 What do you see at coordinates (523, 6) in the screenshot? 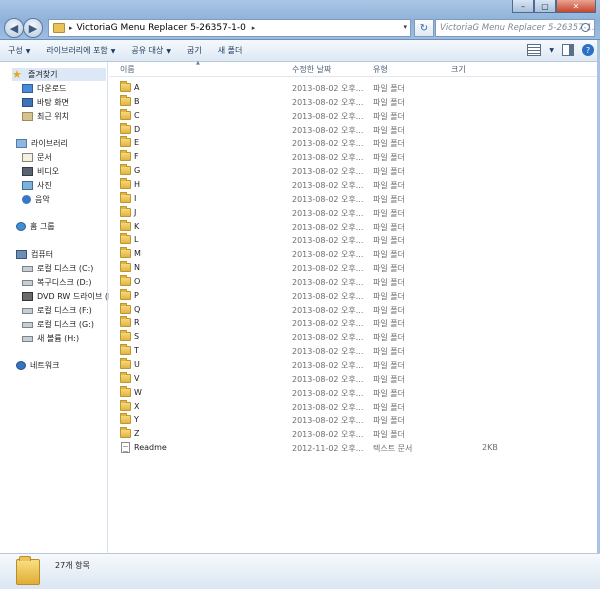
I see `minimize-button: –` at bounding box center [523, 6].